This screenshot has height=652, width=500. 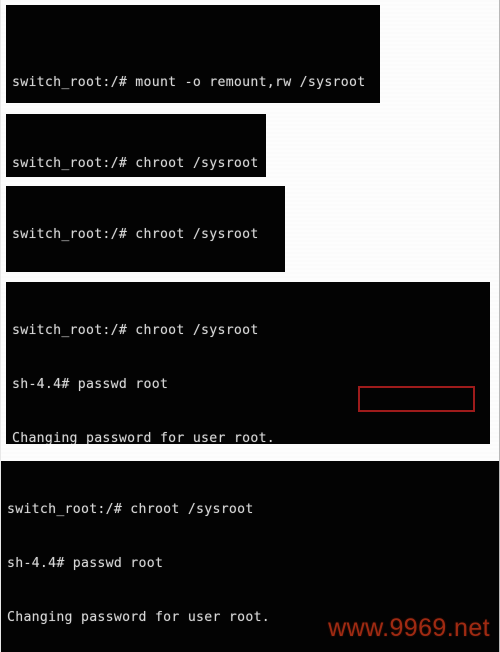 I want to click on terminal-pane-2: switch_root:/# chroot /sysroot sh-4.4#, so click(x=136, y=145).